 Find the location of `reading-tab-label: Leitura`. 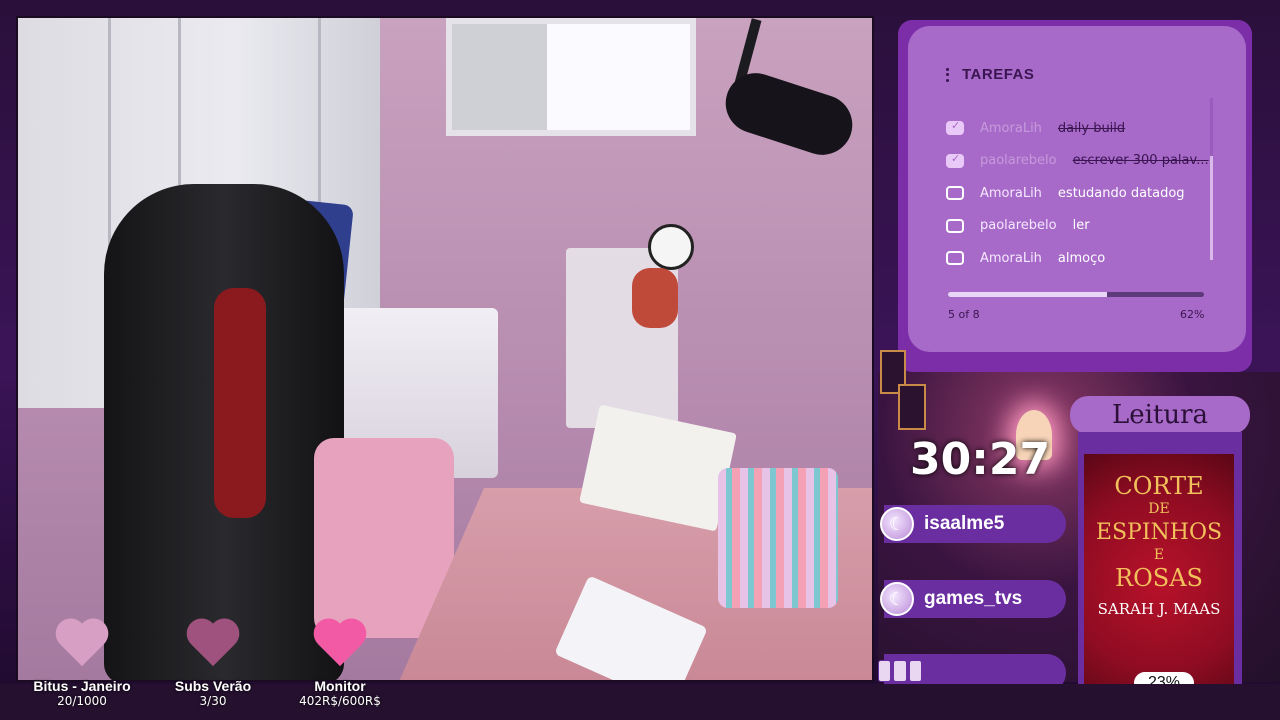

reading-tab-label: Leitura is located at coordinates (1160, 415).